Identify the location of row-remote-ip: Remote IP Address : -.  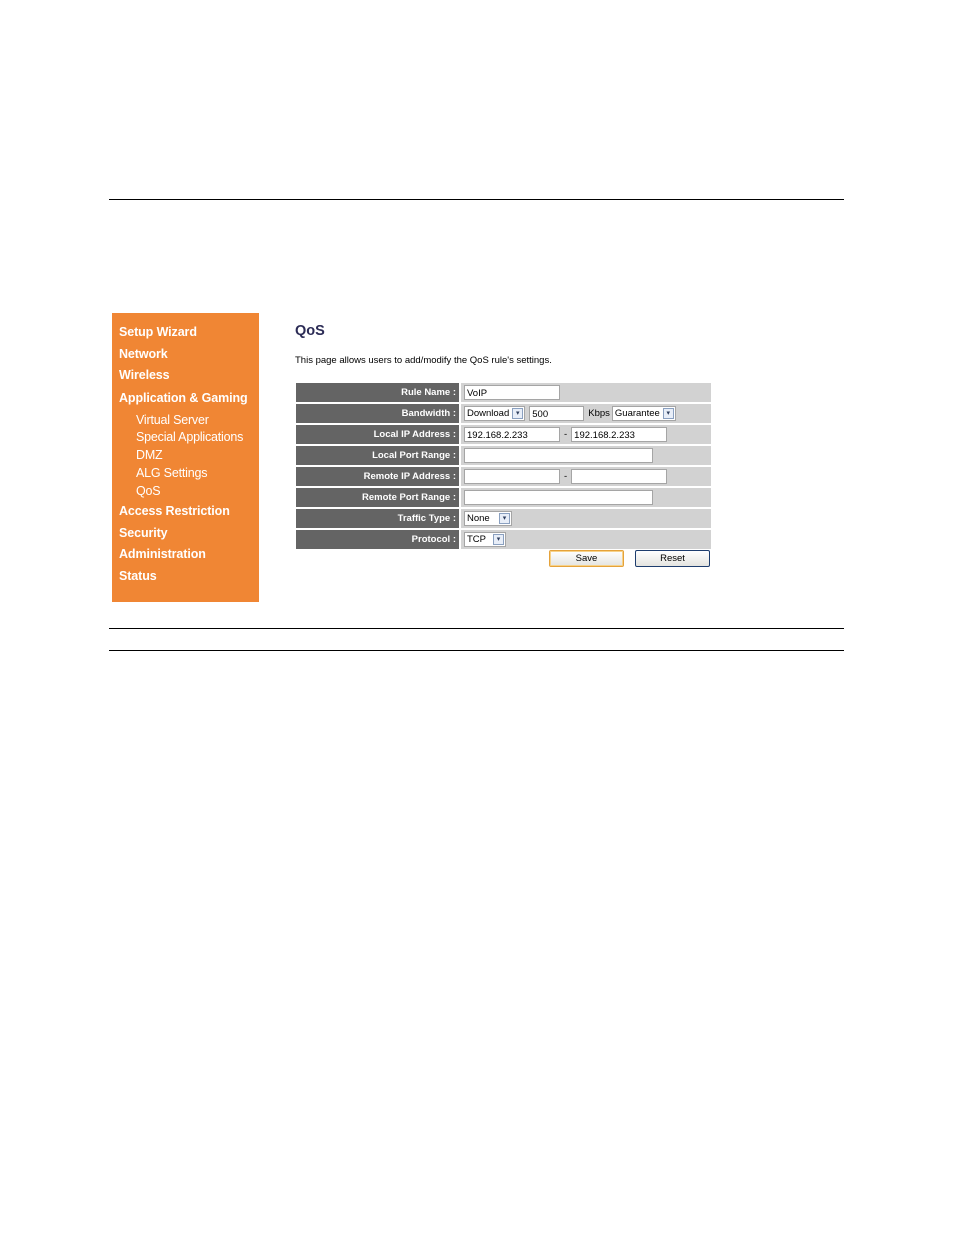
(503, 476).